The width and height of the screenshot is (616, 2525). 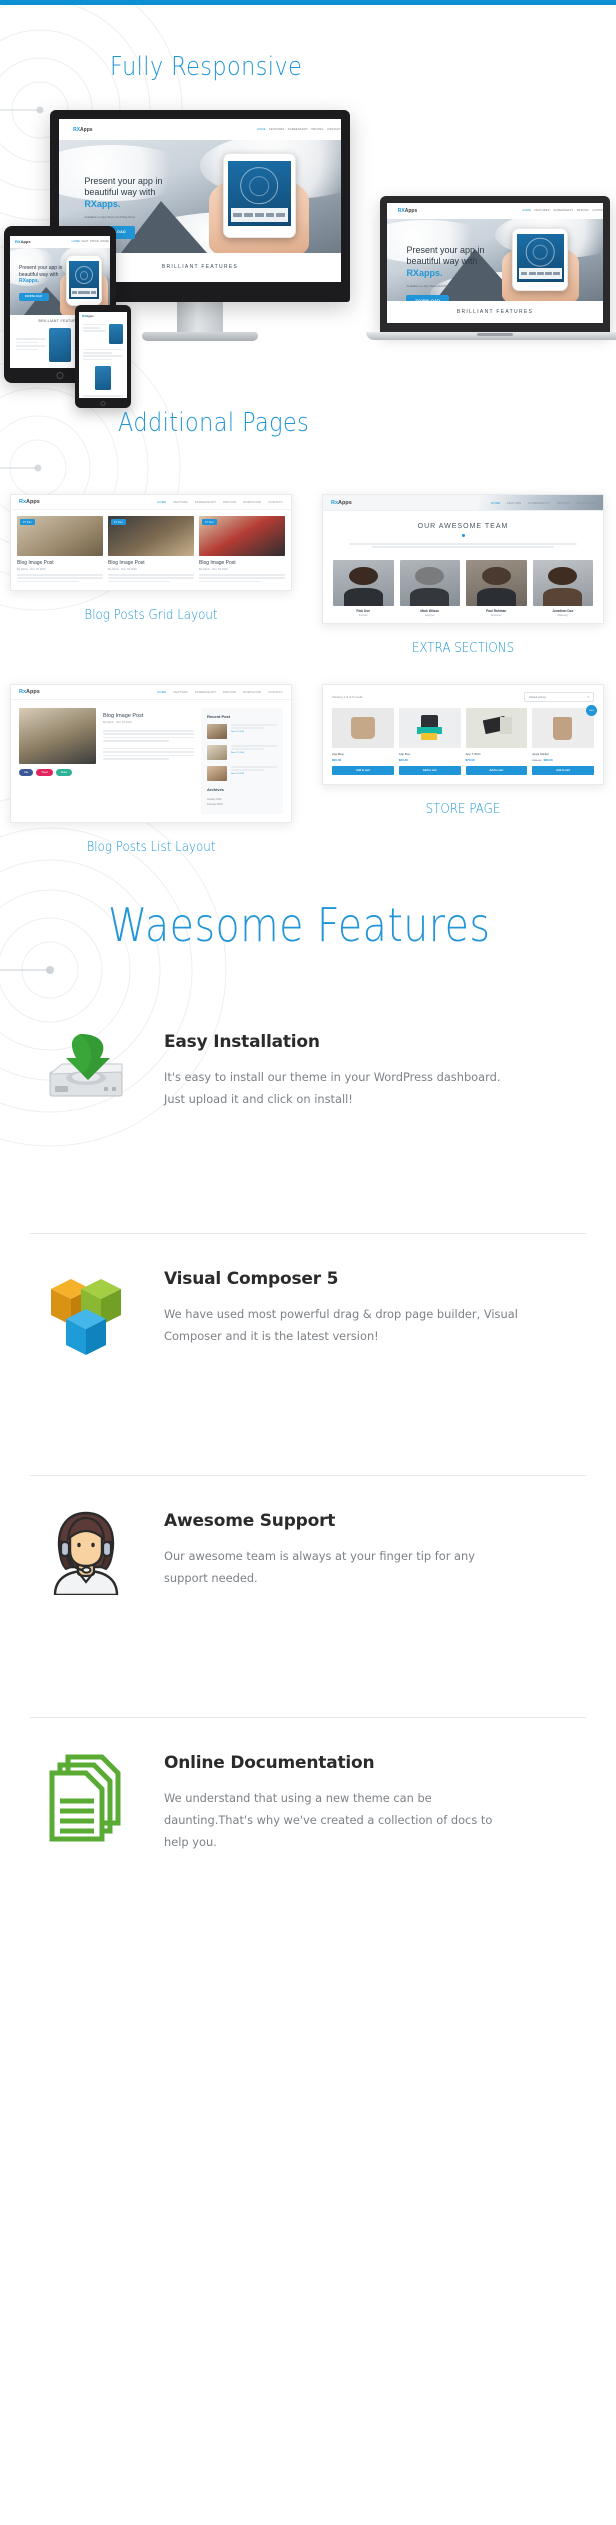 I want to click on sort-select: Default sorting ▾, so click(x=559, y=697).